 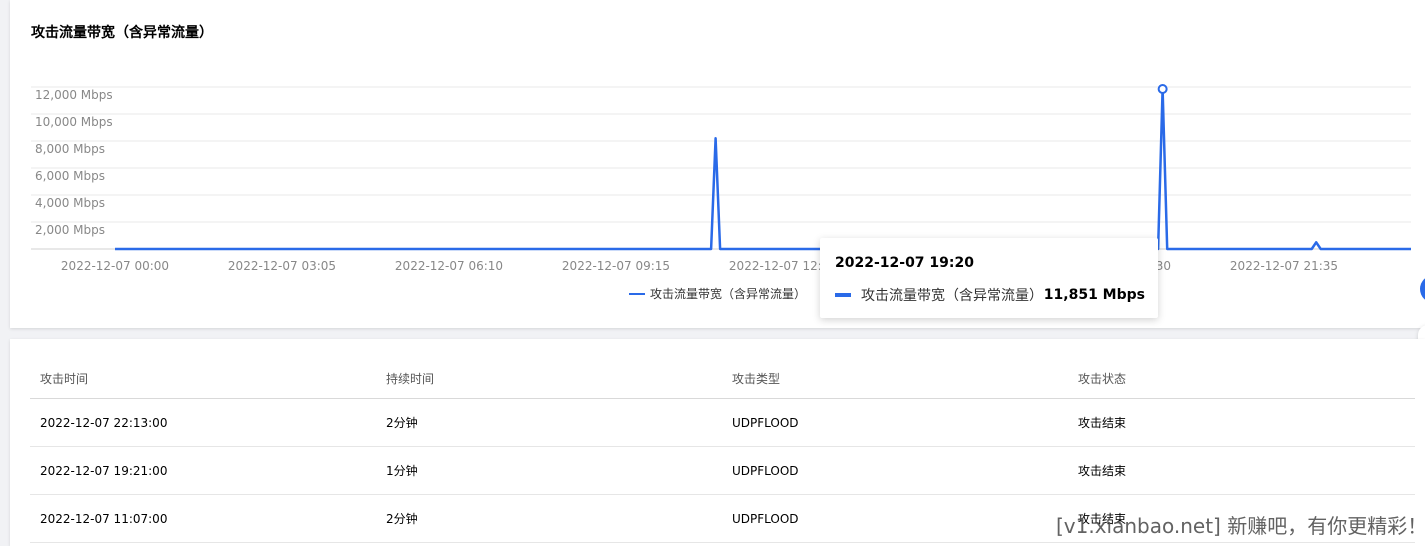 What do you see at coordinates (70, 176) in the screenshot?
I see `y-tick-label: 6,000 Mbps` at bounding box center [70, 176].